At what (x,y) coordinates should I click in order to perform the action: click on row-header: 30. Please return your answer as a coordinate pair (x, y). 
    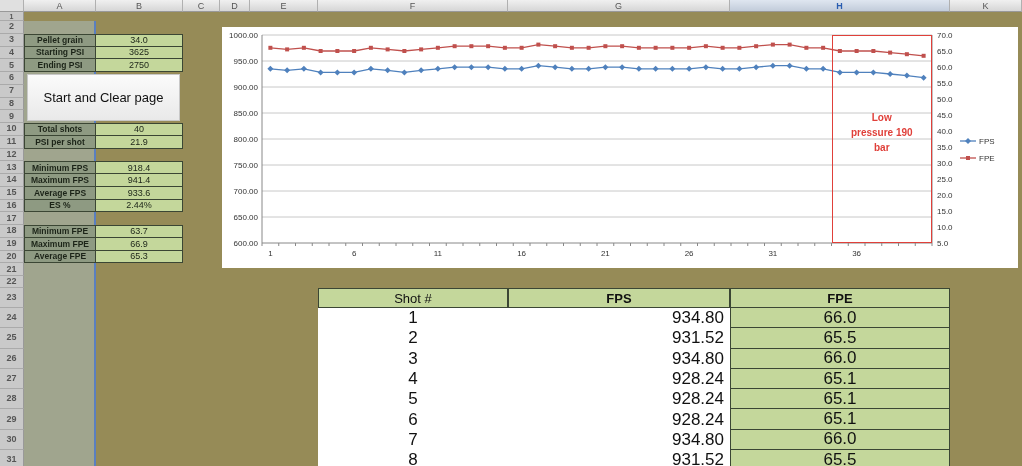
    Looking at the image, I should click on (12, 440).